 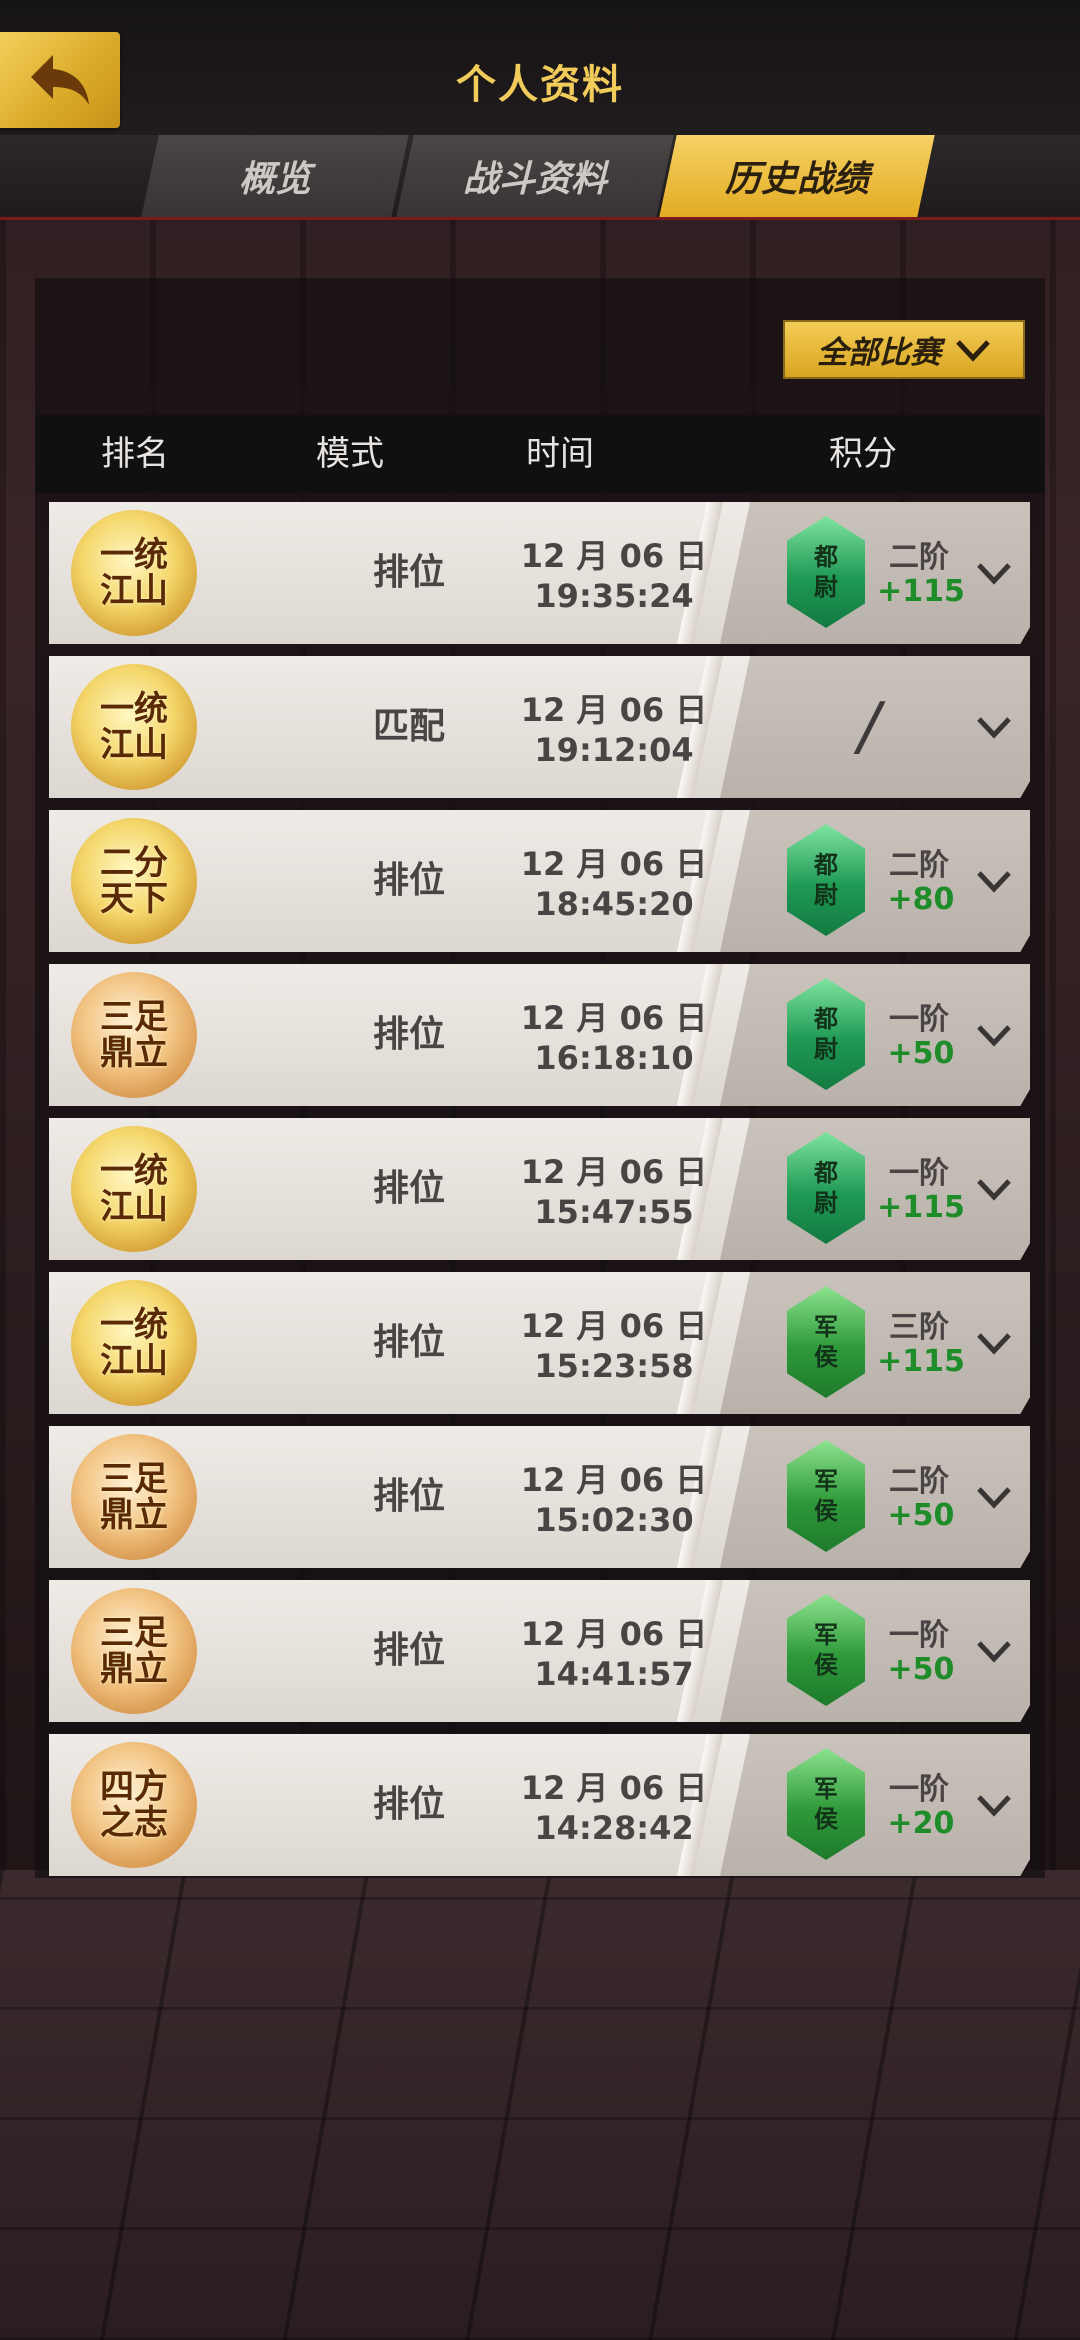 I want to click on match-row: 四方之志 排位 12 月 06 日 14:28:42 军侯 一阶 +20, so click(x=539, y=1805).